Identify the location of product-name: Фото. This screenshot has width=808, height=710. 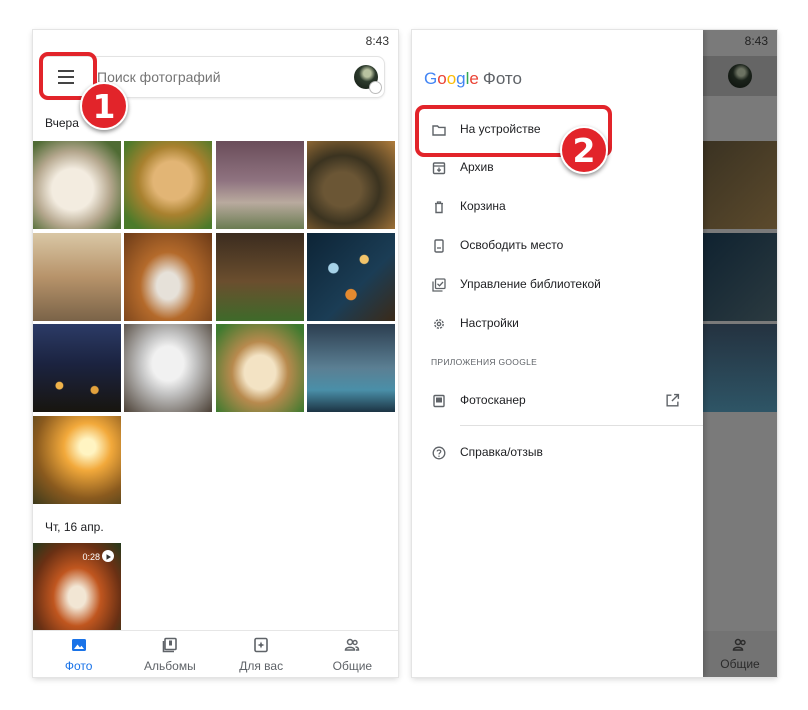
(502, 78).